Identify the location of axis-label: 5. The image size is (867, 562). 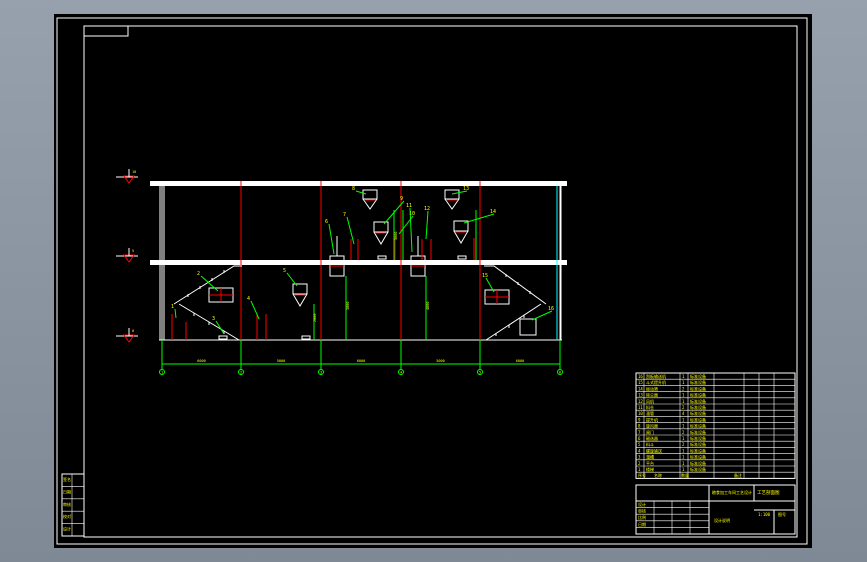
(480, 373).